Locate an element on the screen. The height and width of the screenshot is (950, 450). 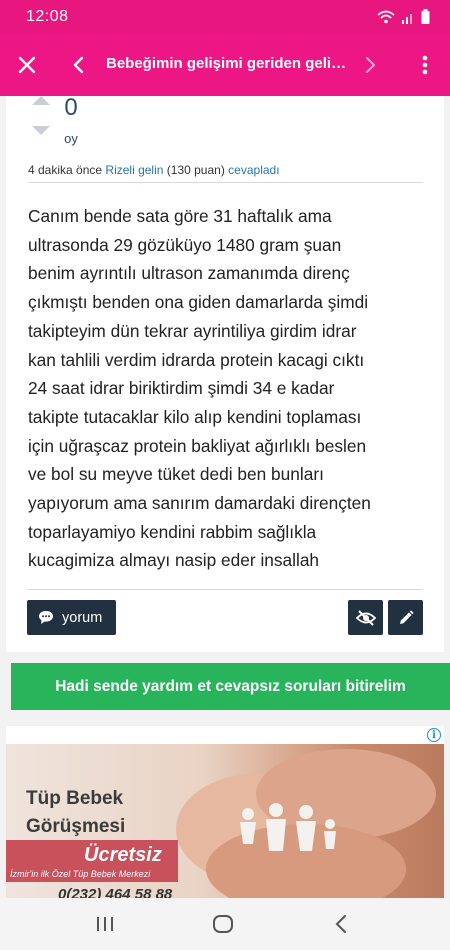
chevron-right-icon is located at coordinates (370, 65).